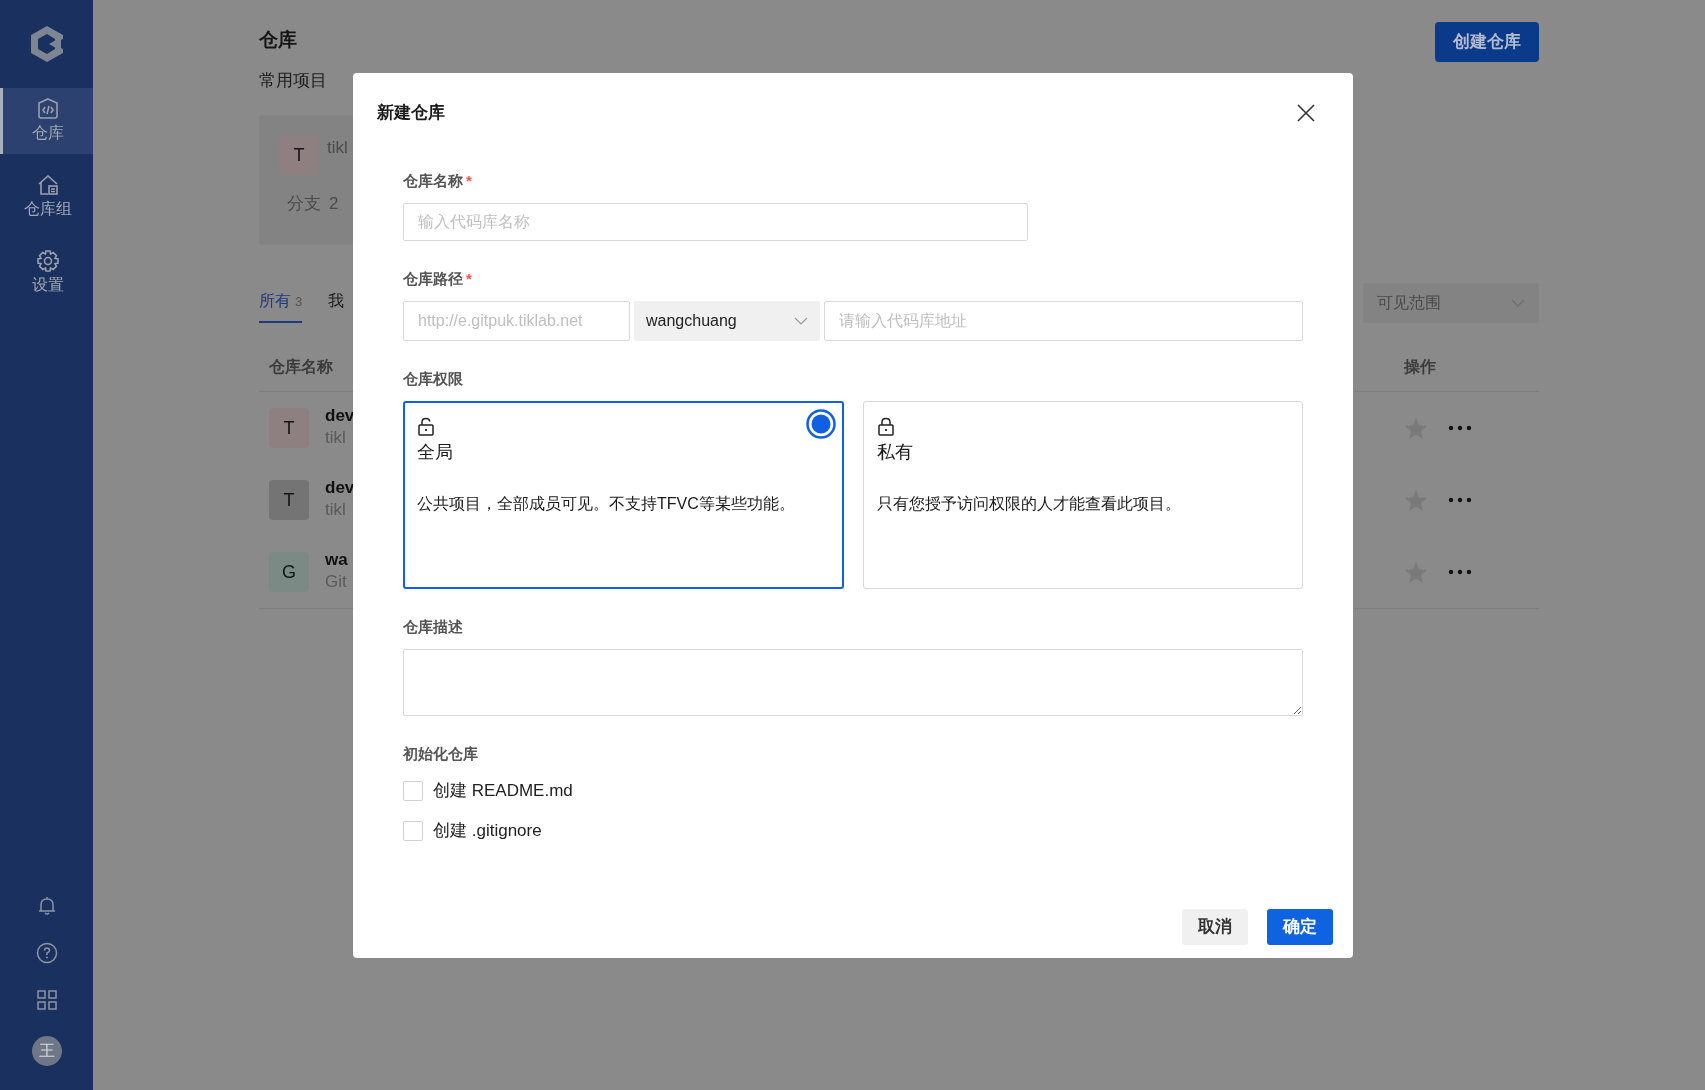 The image size is (1705, 1090). I want to click on page-title: 仓库, so click(278, 40).